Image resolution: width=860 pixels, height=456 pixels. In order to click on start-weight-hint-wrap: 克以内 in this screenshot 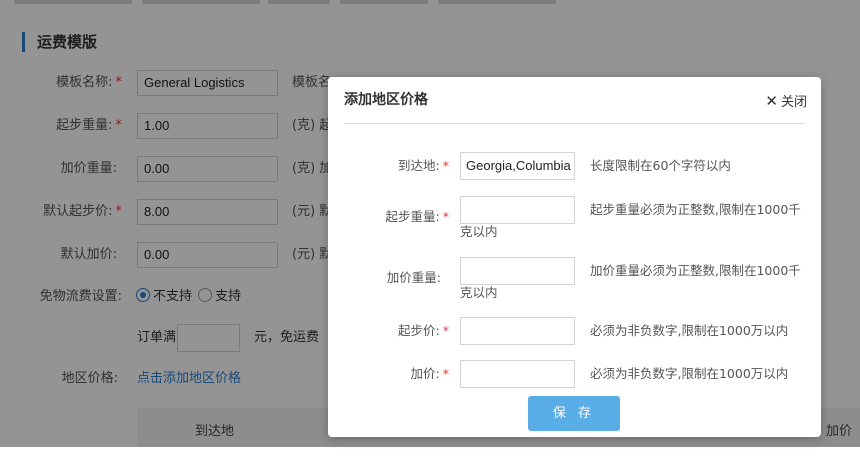, I will do `click(479, 231)`.